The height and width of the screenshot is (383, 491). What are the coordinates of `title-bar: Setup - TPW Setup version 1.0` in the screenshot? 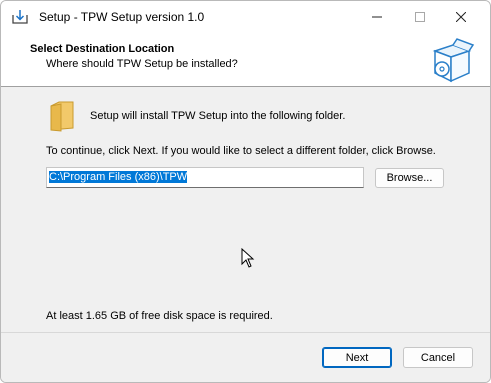 It's located at (245, 17).